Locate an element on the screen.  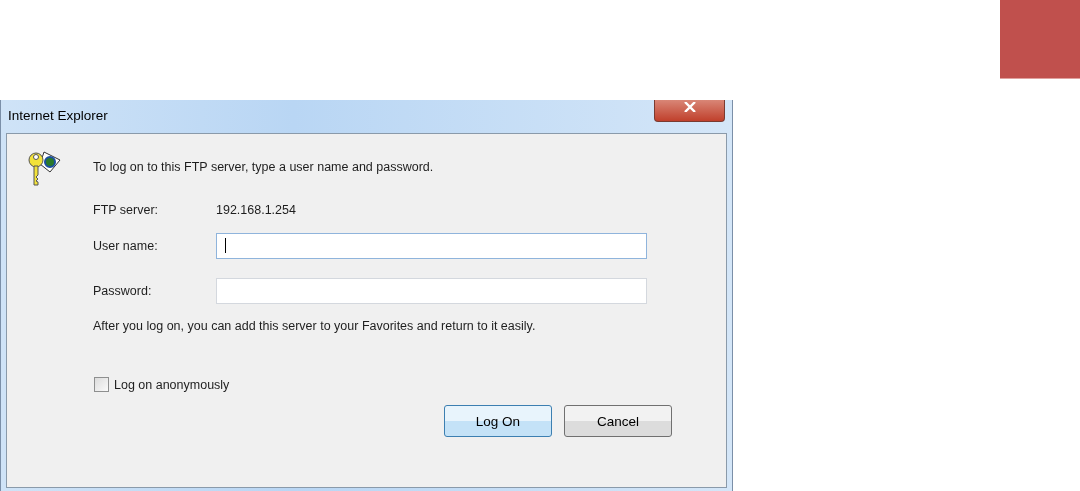
favorites-note: After you log on, you can add this server to your Favorites and return to it easily. is located at coordinates (315, 327).